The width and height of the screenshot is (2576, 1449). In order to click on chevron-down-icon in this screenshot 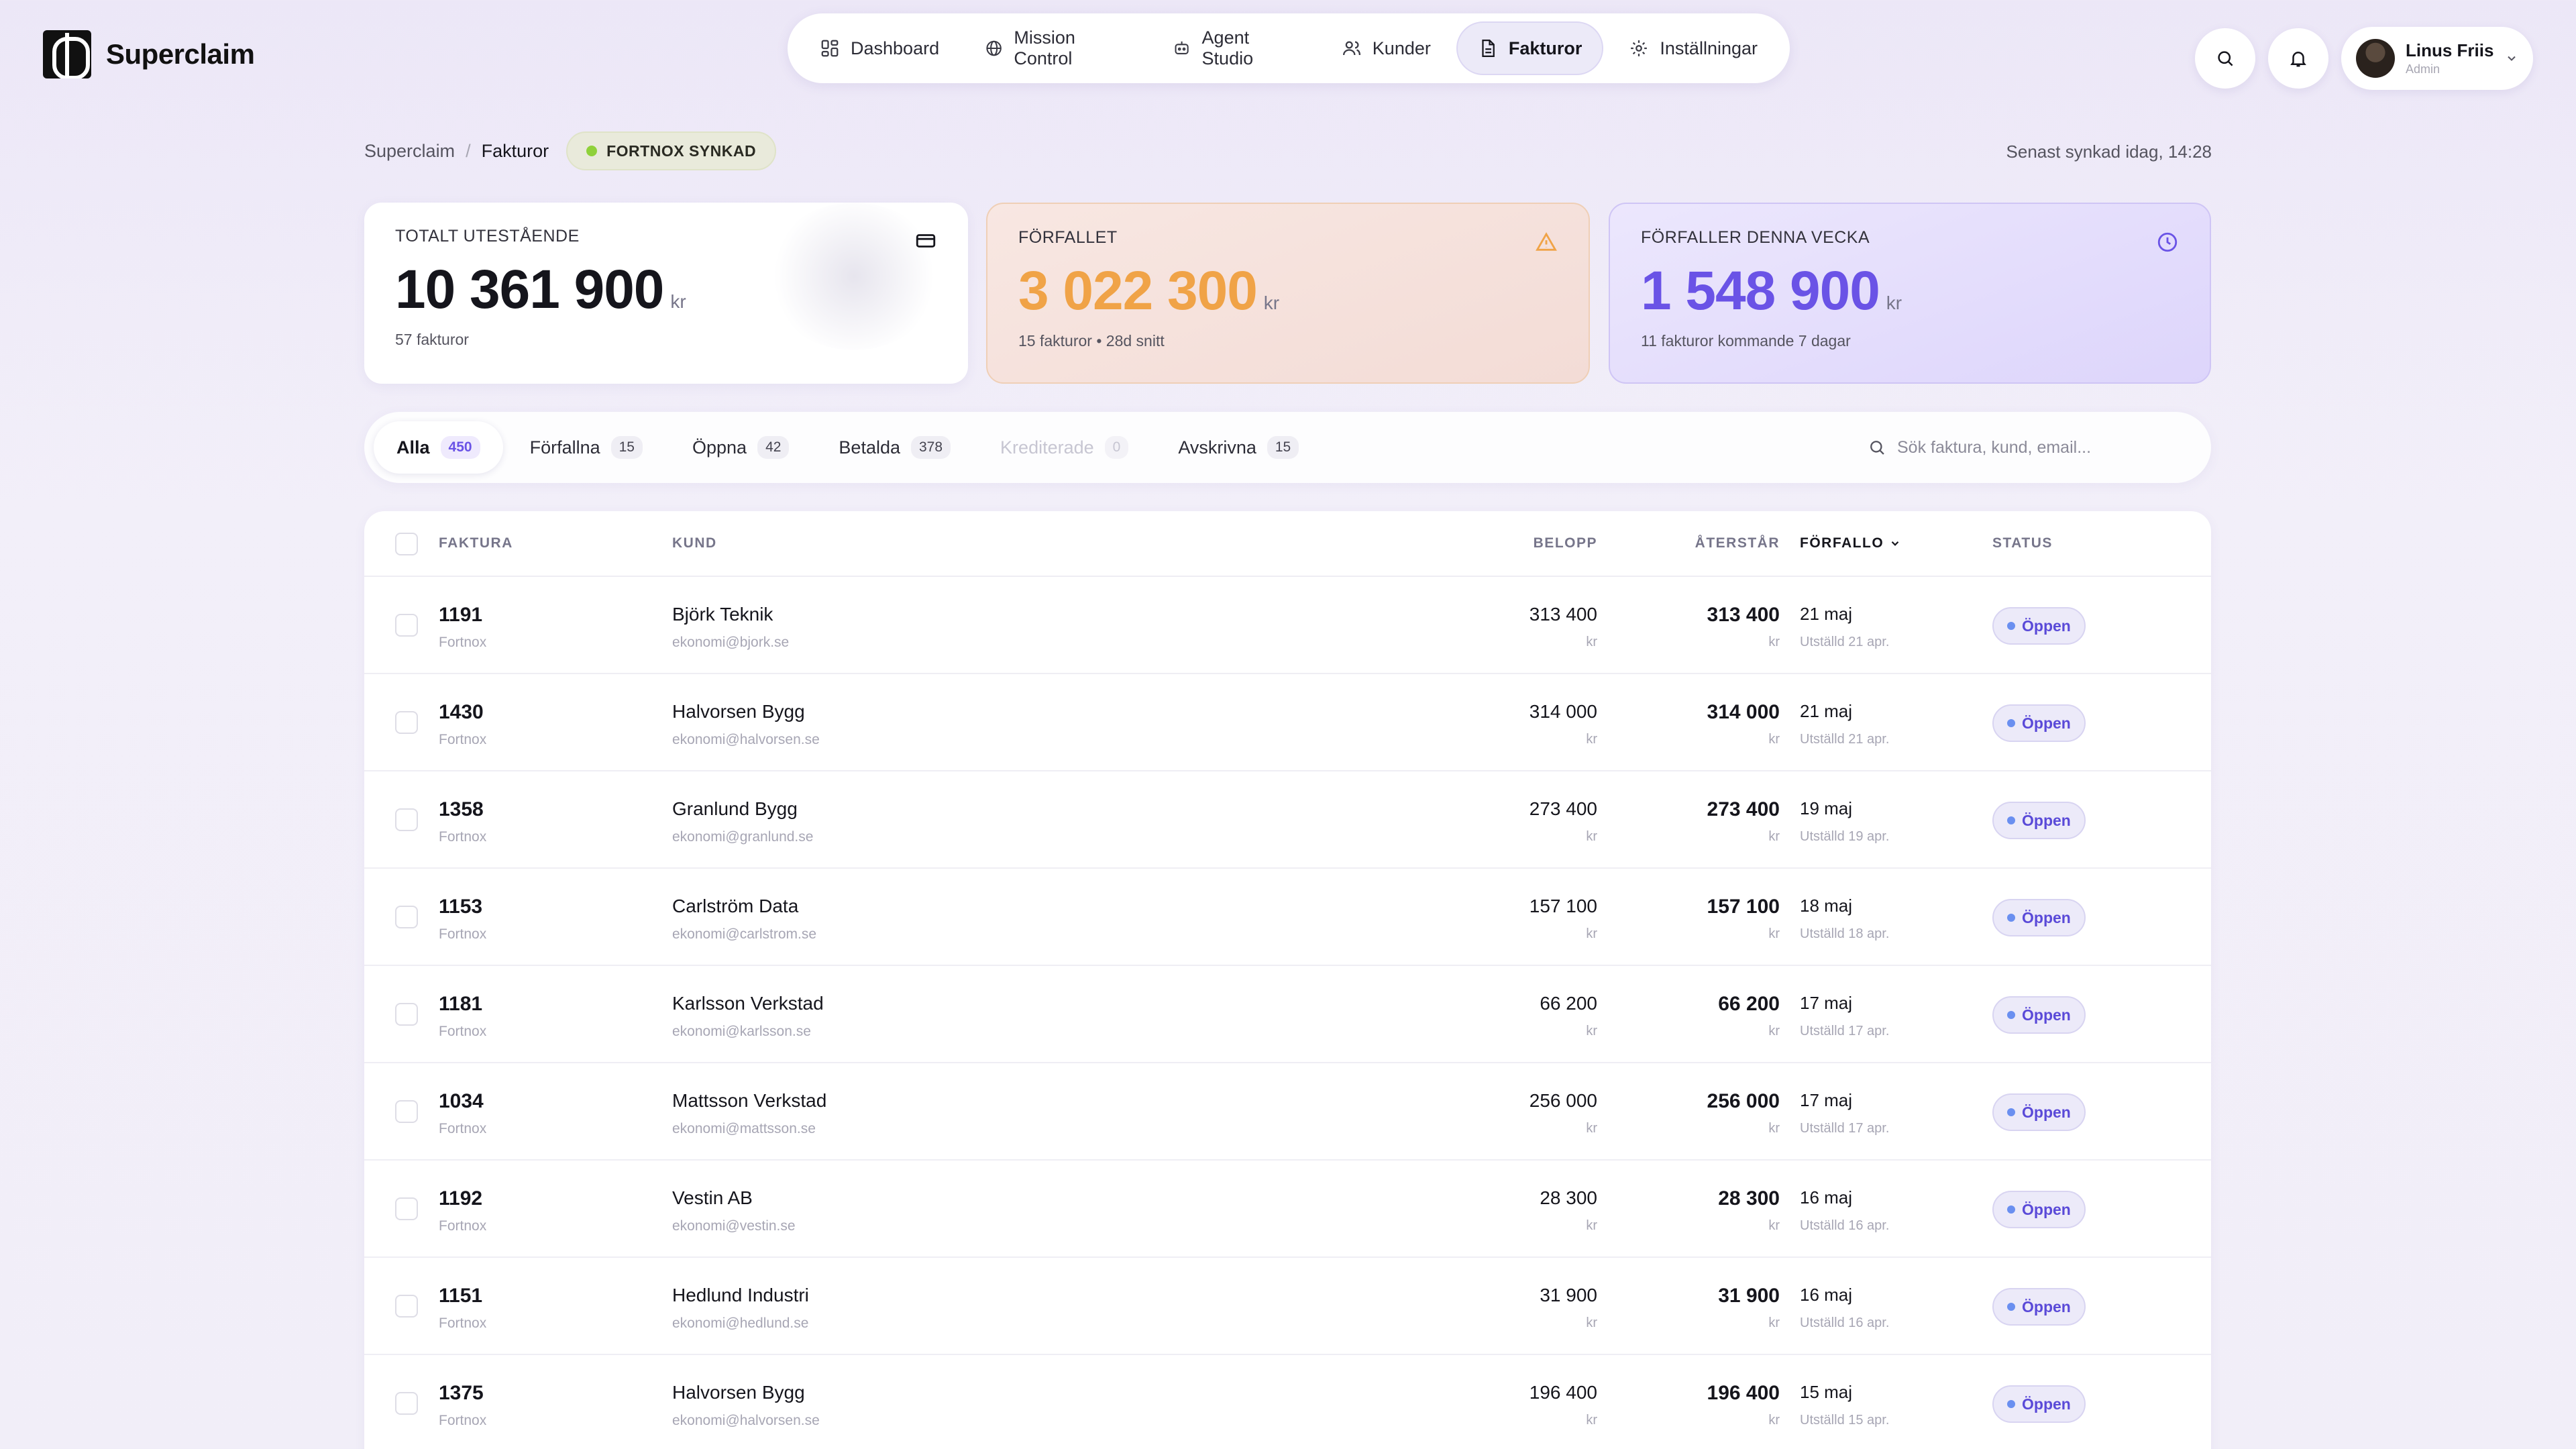, I will do `click(1895, 543)`.